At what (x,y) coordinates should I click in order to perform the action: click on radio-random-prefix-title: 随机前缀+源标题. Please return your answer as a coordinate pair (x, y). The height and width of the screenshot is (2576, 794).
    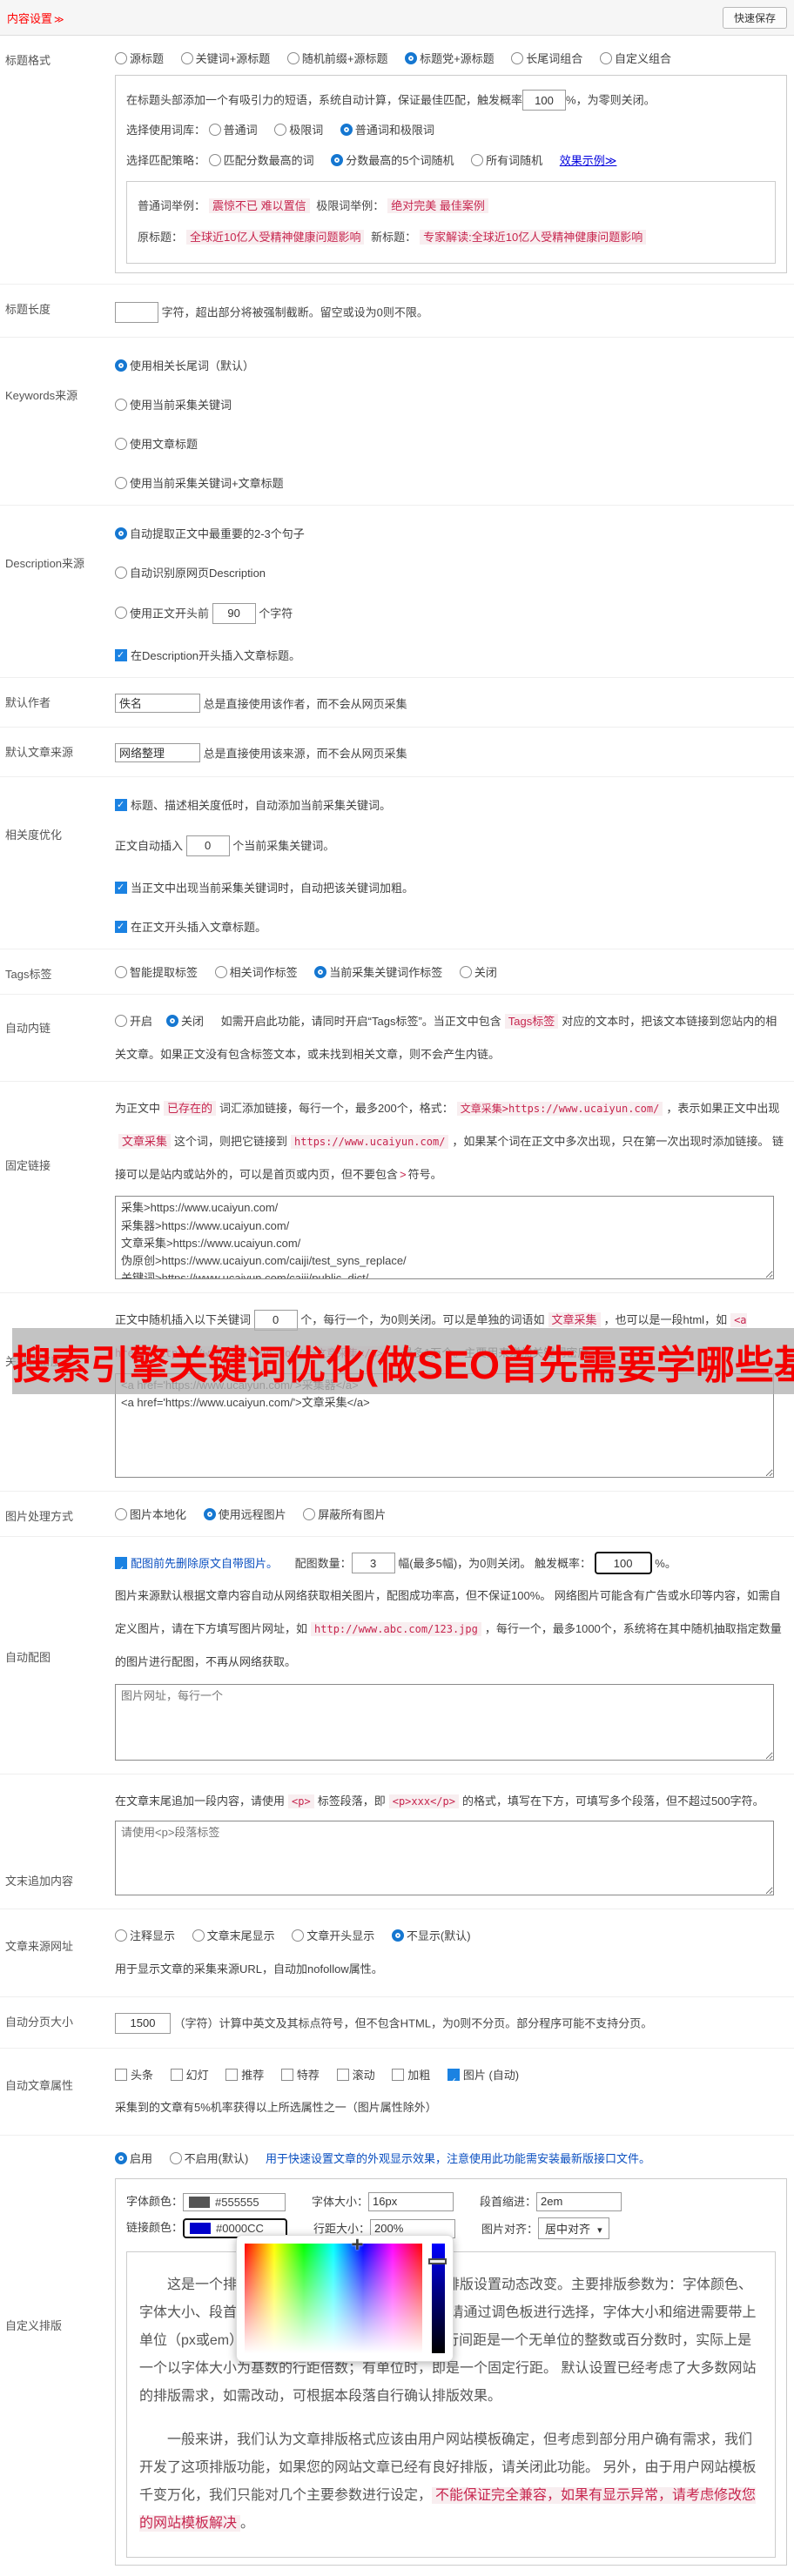
    Looking at the image, I should click on (336, 59).